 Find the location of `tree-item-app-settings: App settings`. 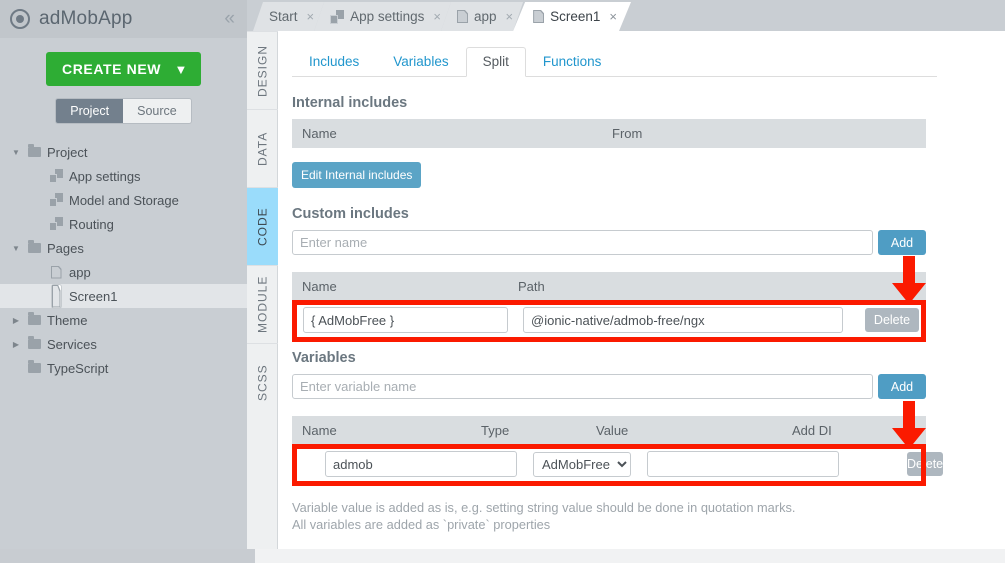

tree-item-app-settings: App settings is located at coordinates (123, 176).